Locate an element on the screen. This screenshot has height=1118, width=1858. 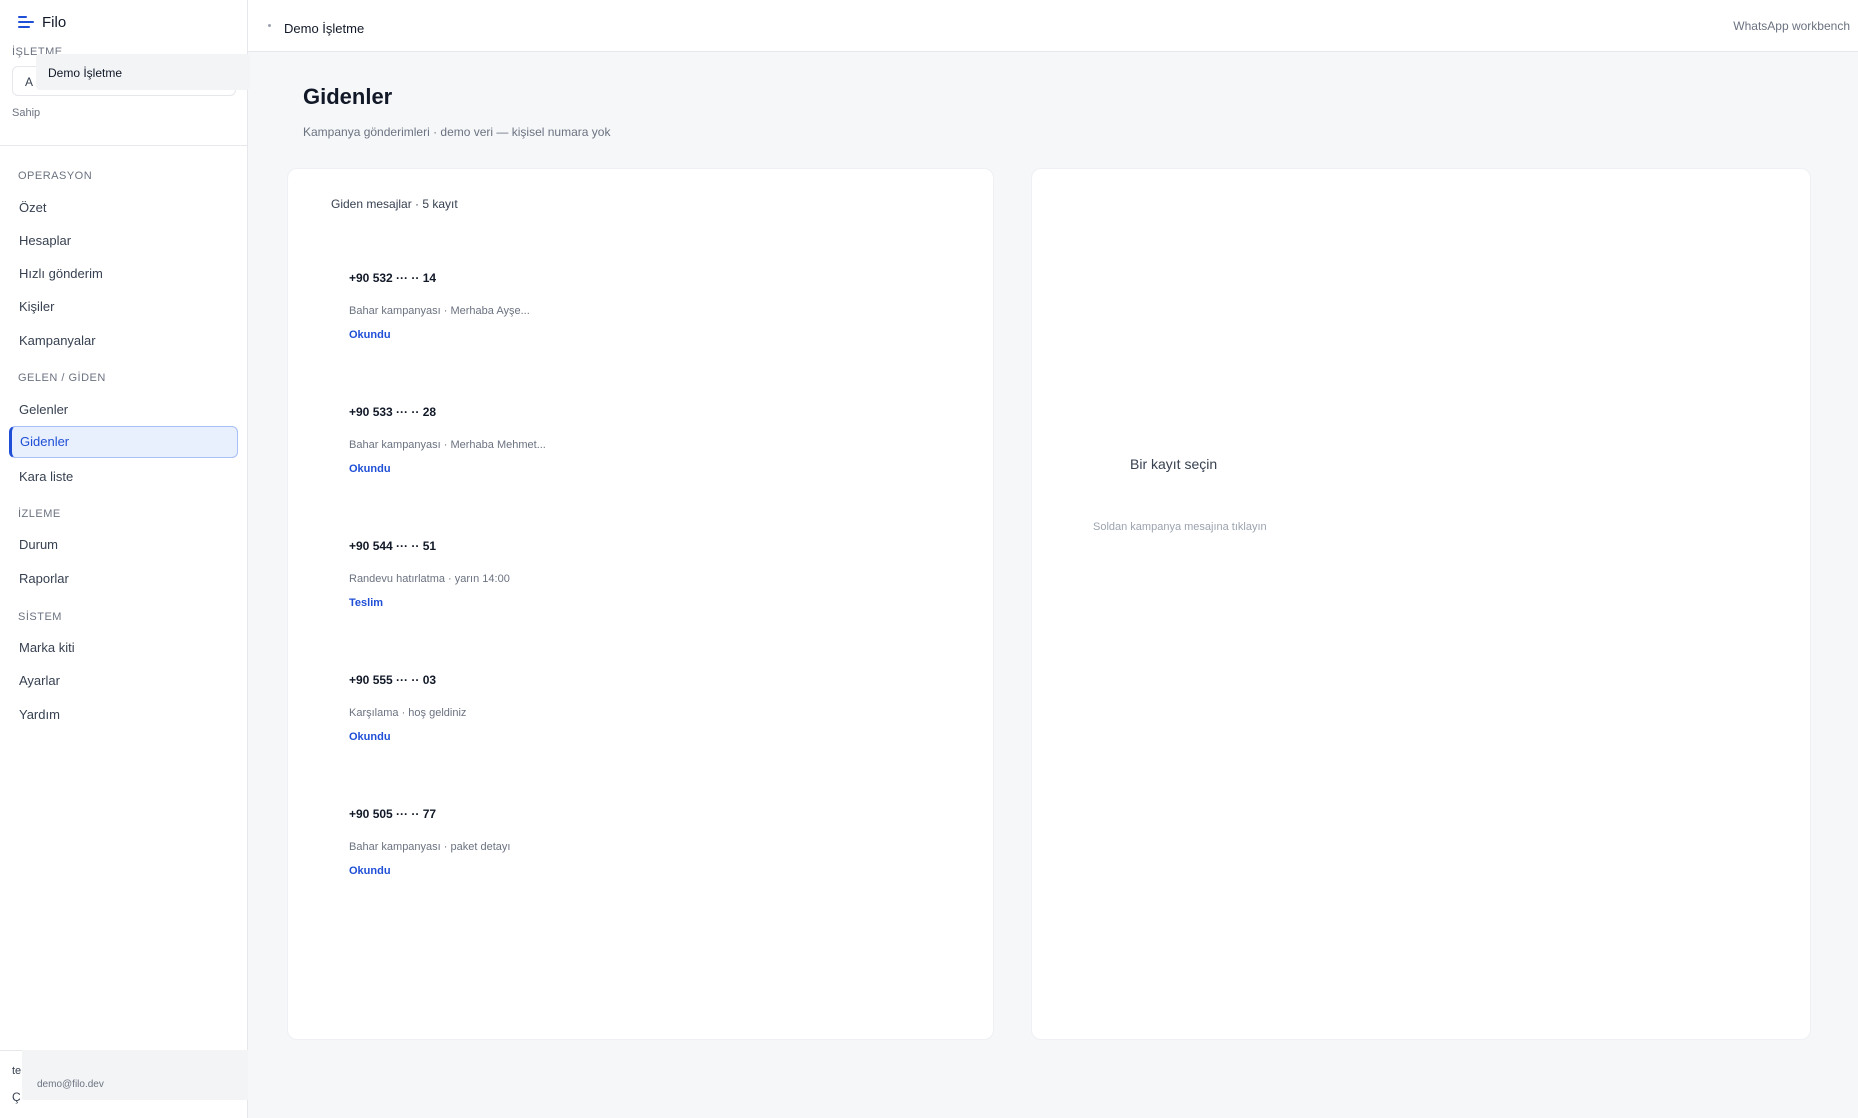
user-role: Sahip is located at coordinates (26, 113).